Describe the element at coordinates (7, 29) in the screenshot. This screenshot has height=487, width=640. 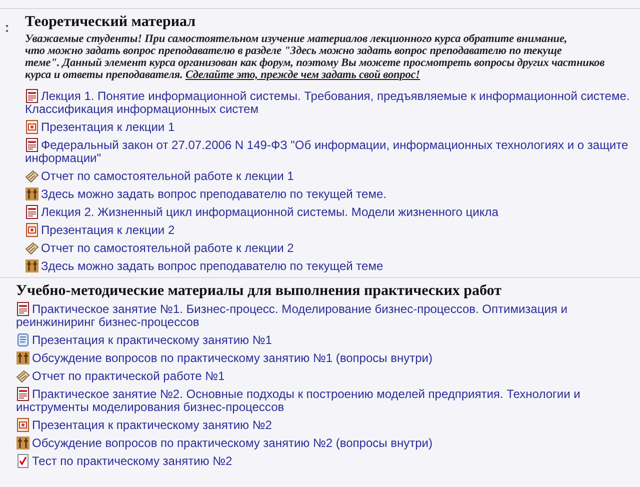
I see `drag-handle-icon` at that location.